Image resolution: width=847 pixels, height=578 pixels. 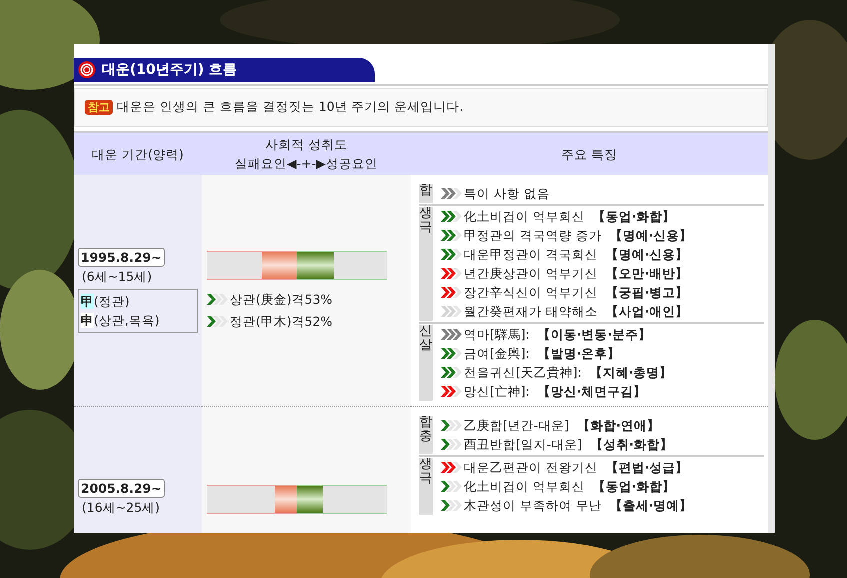 I want to click on feature-tag: 【발명·온후】, so click(x=579, y=353).